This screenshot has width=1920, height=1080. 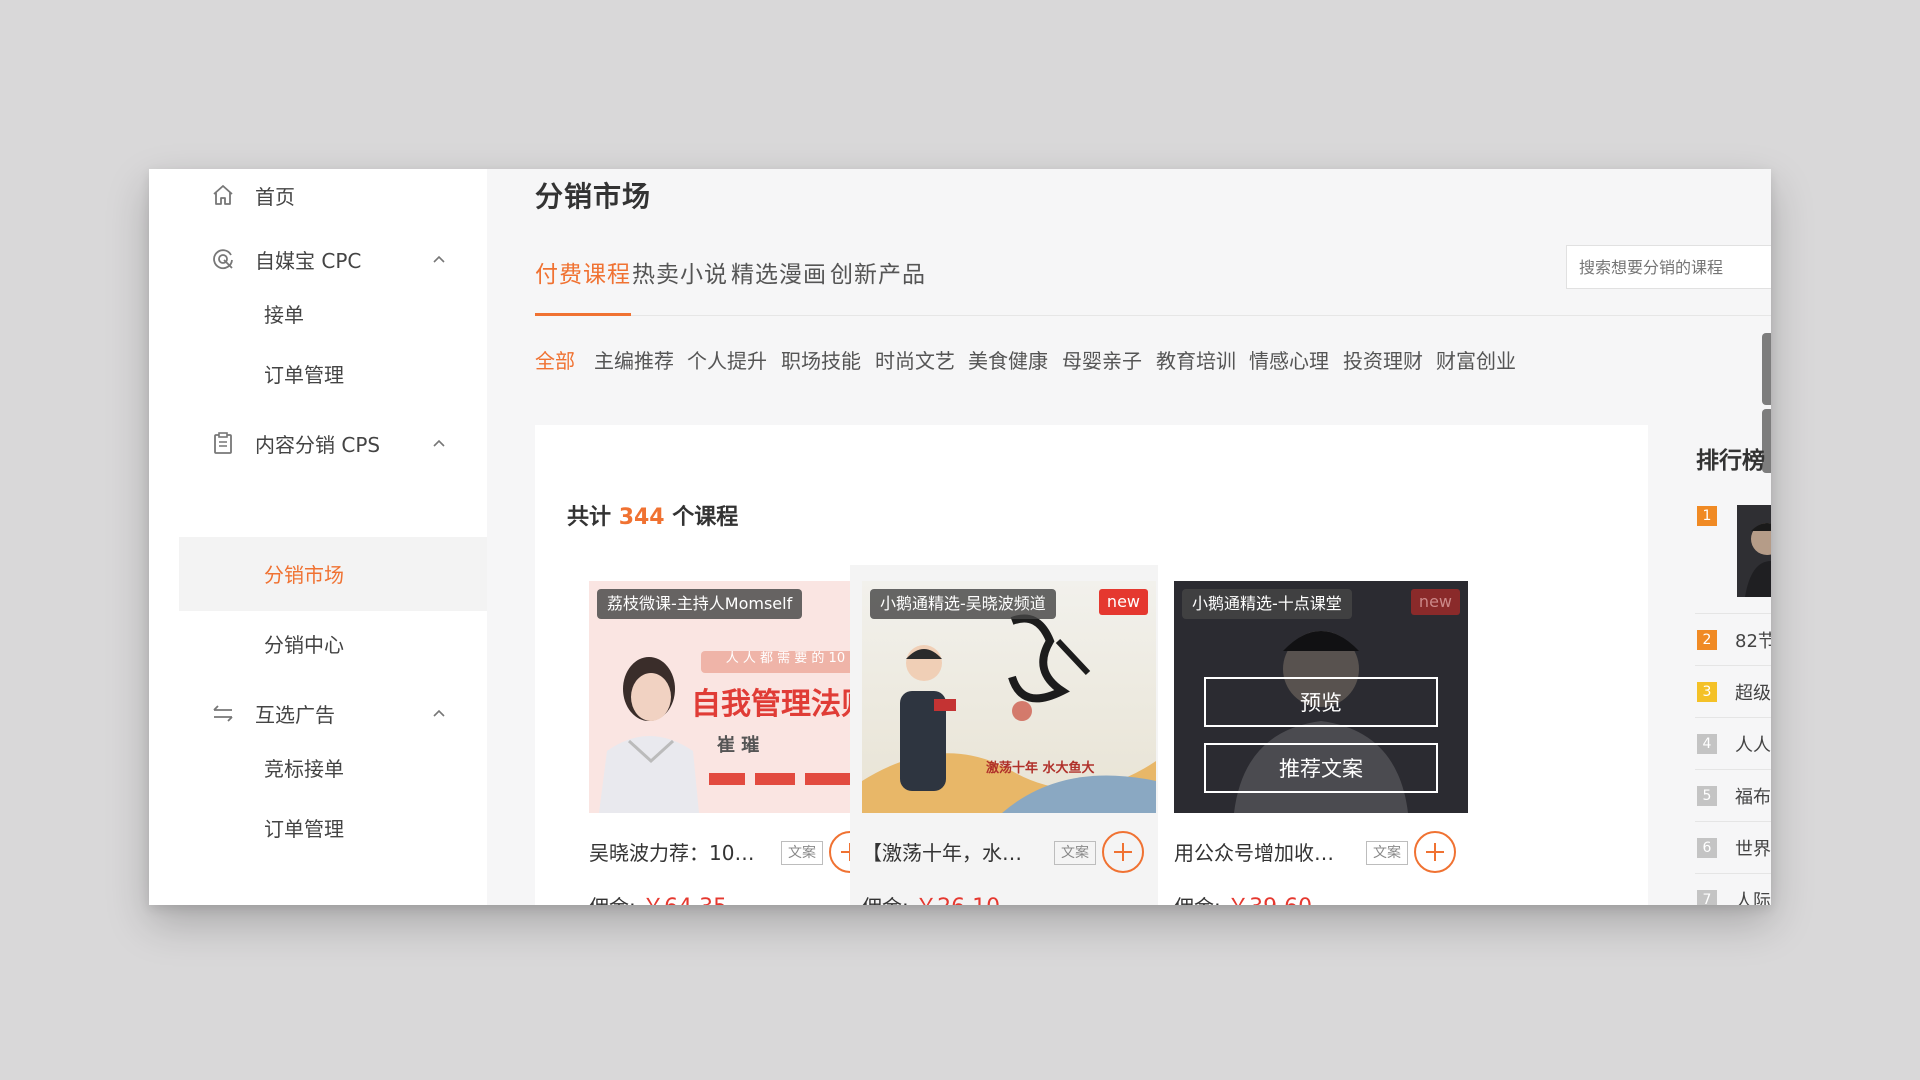 What do you see at coordinates (1040, 768) in the screenshot?
I see `poster-subtitle: 激荡十年 水大鱼大` at bounding box center [1040, 768].